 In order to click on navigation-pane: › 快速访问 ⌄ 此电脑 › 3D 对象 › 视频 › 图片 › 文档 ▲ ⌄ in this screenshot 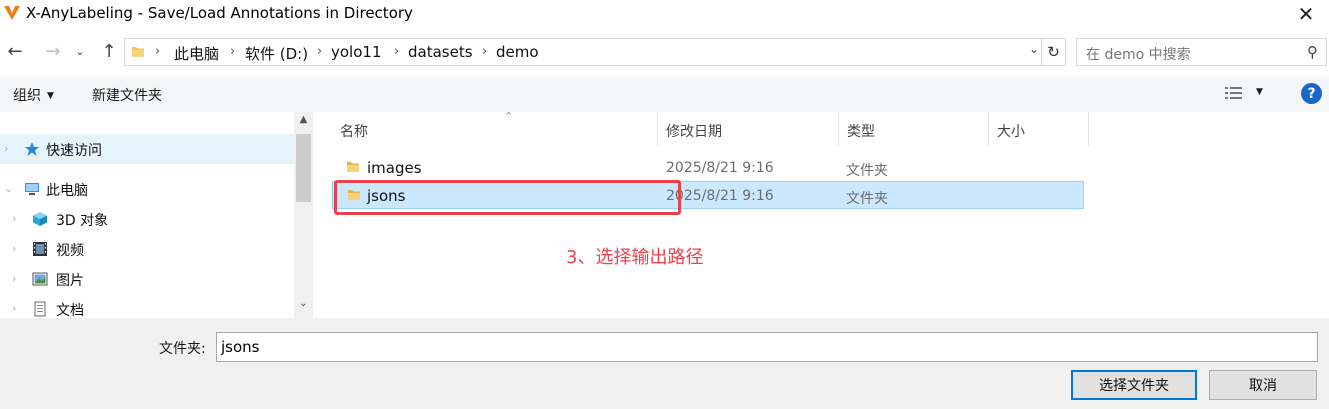, I will do `click(156, 215)`.